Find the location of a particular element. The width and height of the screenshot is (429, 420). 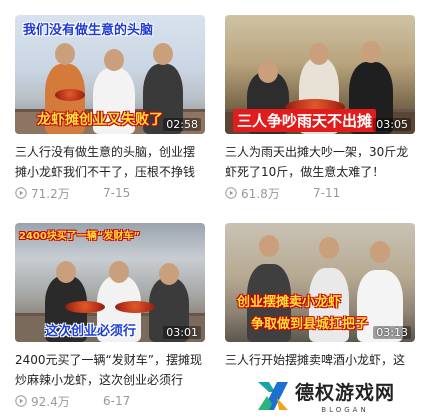

video-meta: 61.8万 7-11 is located at coordinates (320, 193).